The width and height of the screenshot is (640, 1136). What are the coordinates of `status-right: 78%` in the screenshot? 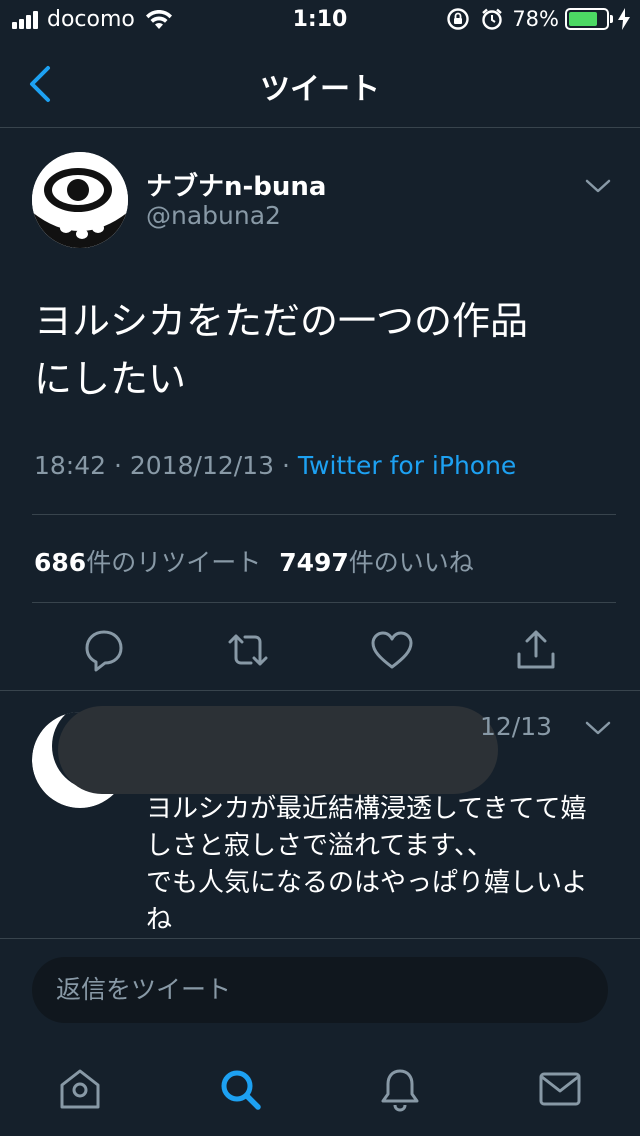 It's located at (538, 19).